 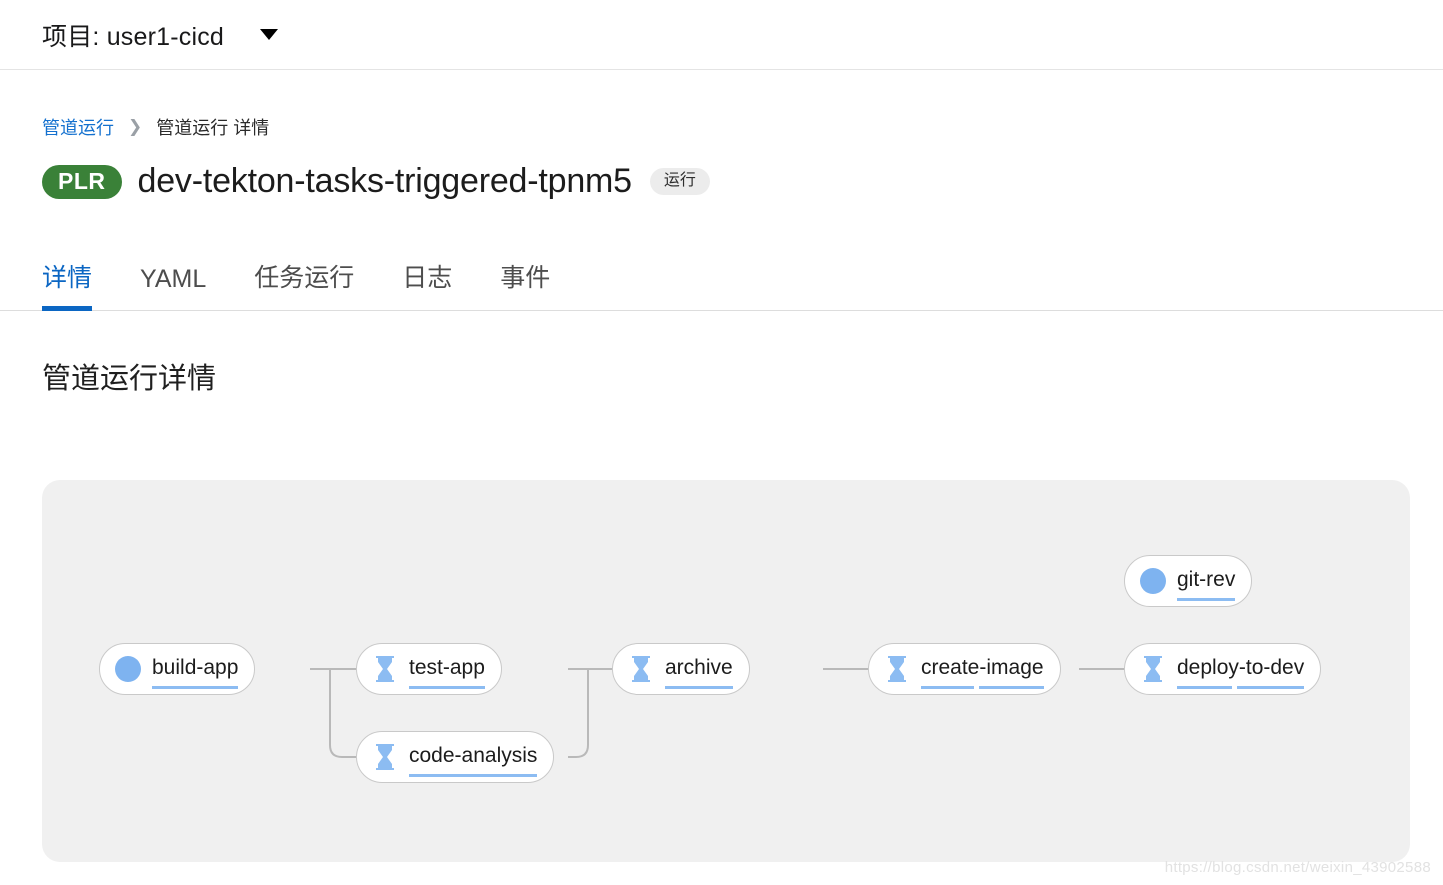 I want to click on pipeline-node-deploy-to-dev: deploy-to-dev, so click(x=1223, y=669).